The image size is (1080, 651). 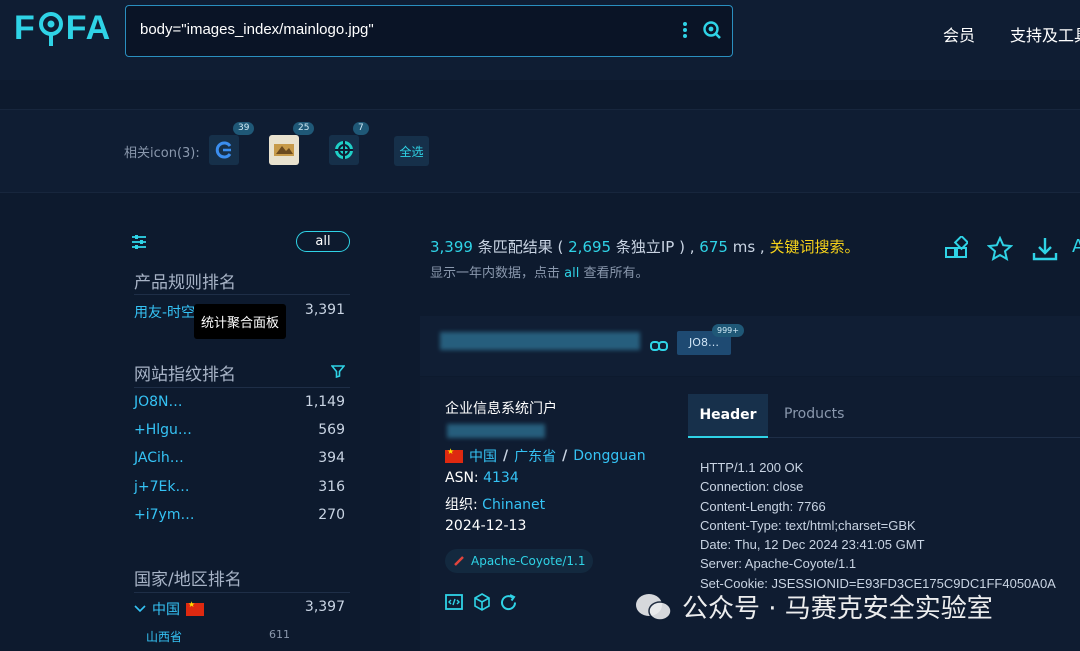 I want to click on refresh-icon, so click(x=508, y=604).